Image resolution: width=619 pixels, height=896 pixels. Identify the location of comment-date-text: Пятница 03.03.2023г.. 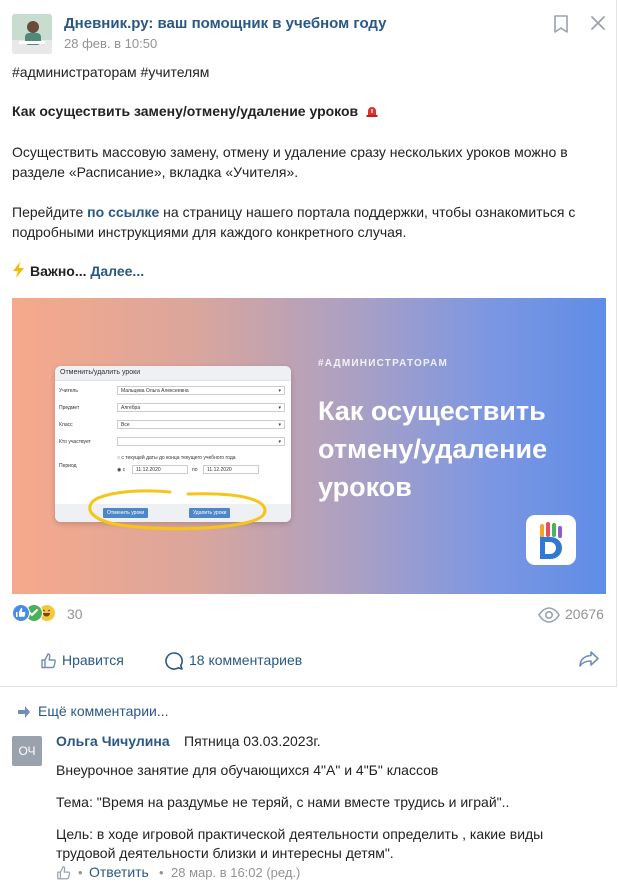
(252, 741).